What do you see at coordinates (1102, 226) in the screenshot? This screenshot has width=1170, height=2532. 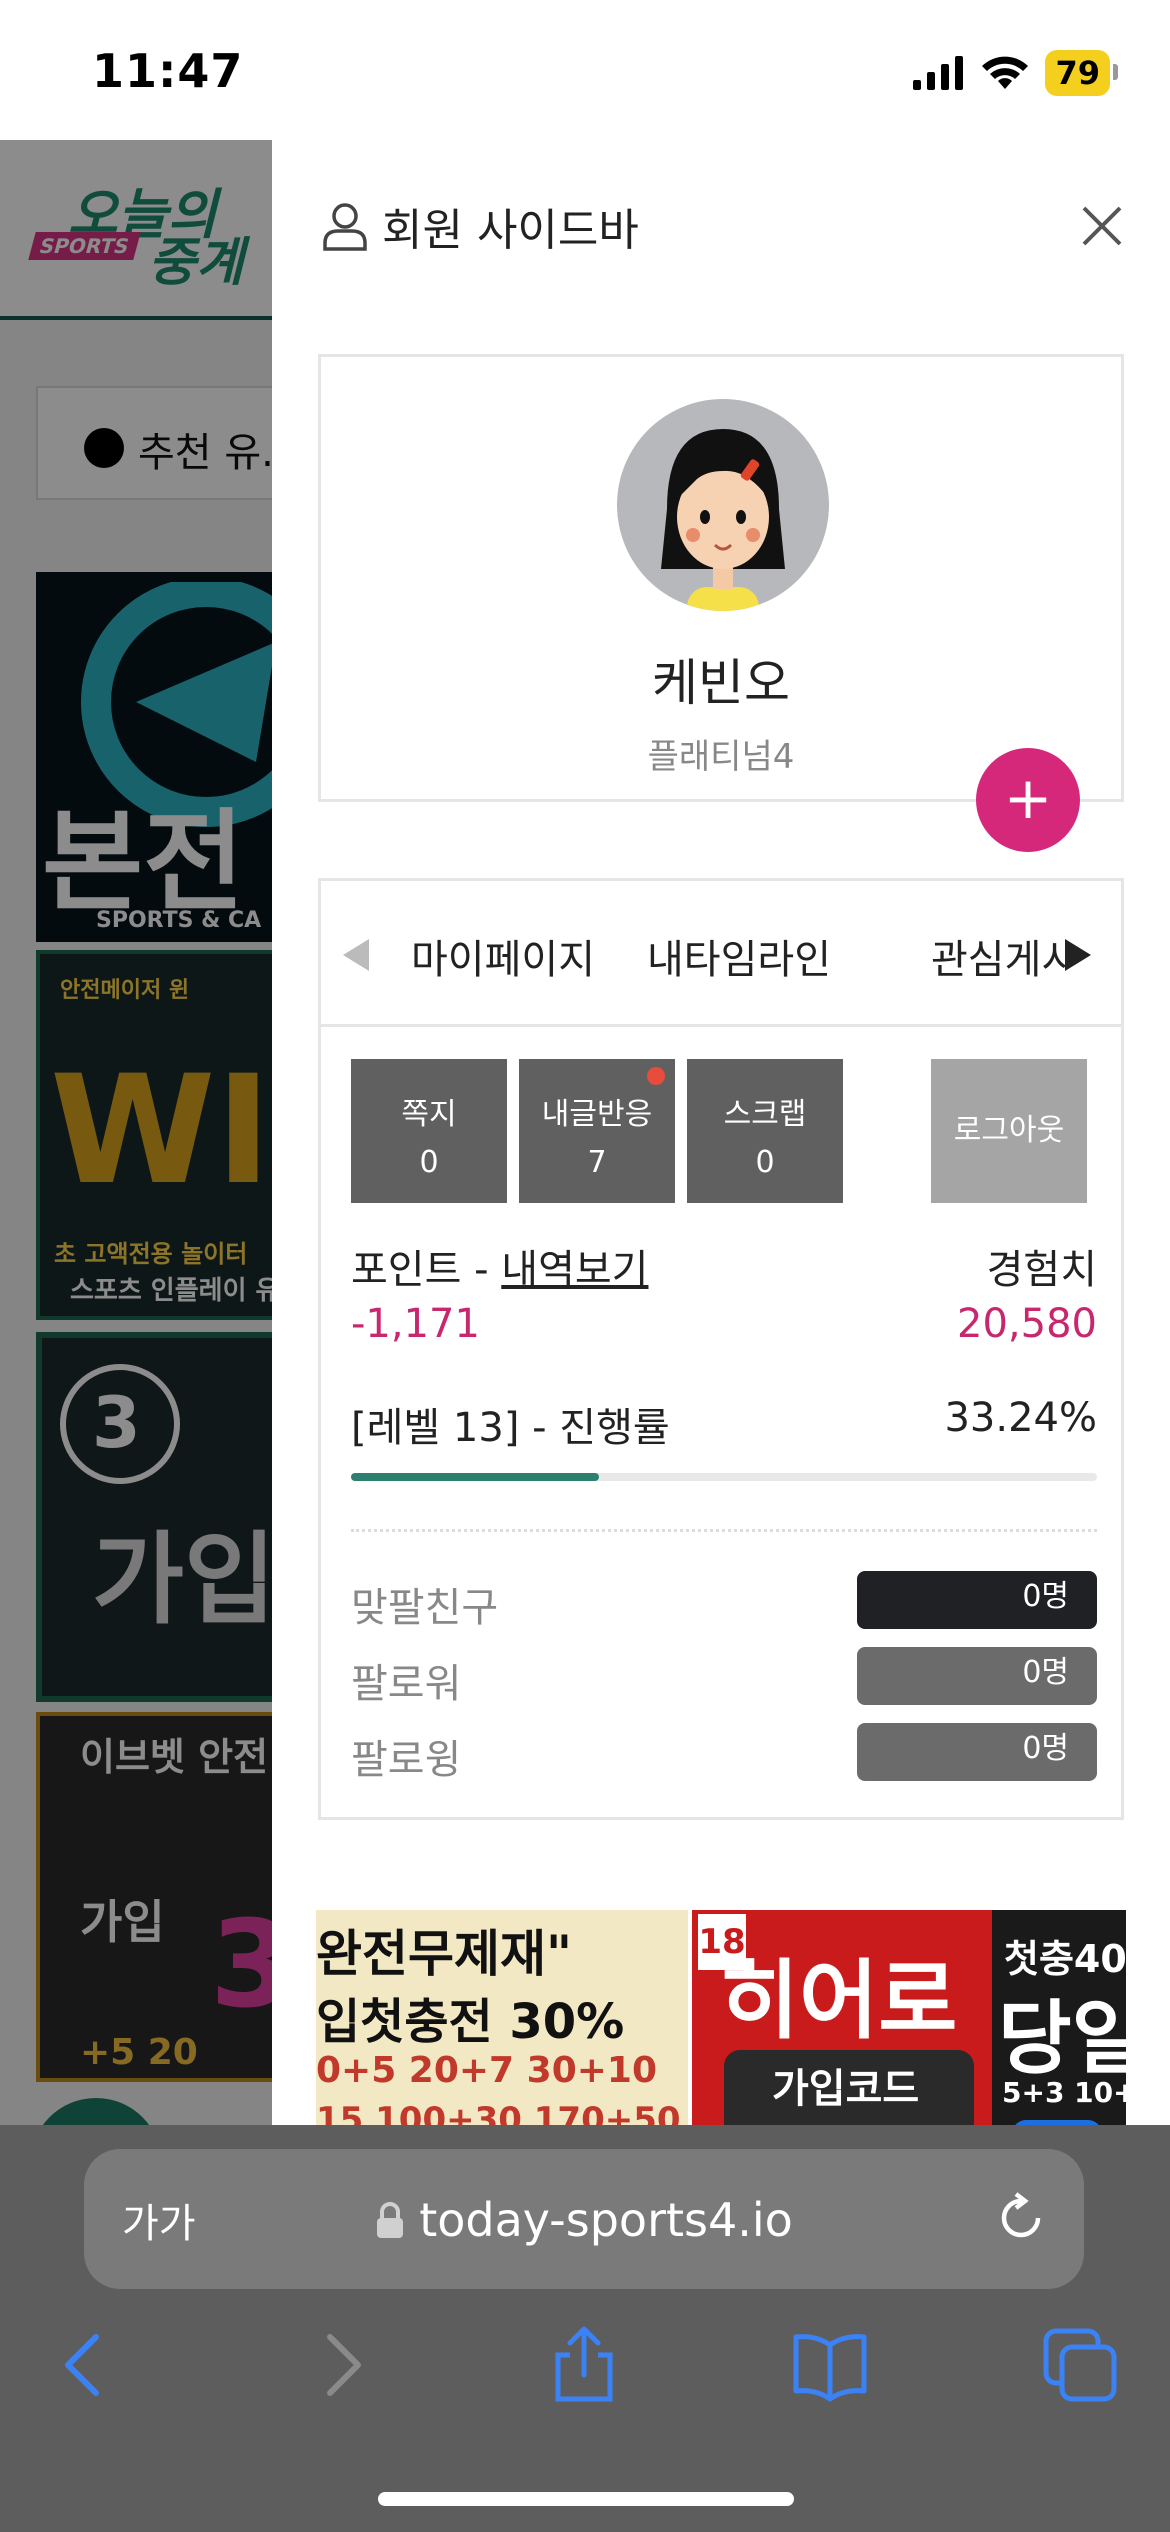 I see `close-icon` at bounding box center [1102, 226].